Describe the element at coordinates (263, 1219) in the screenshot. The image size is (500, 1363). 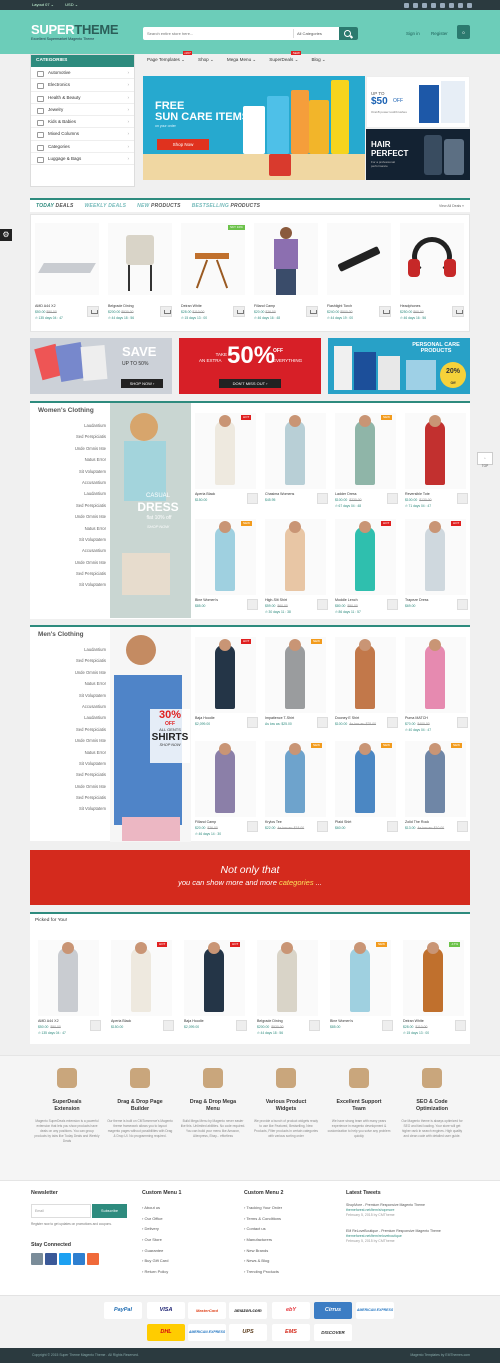
I see `footer-link: › Terms & Conditions` at that location.